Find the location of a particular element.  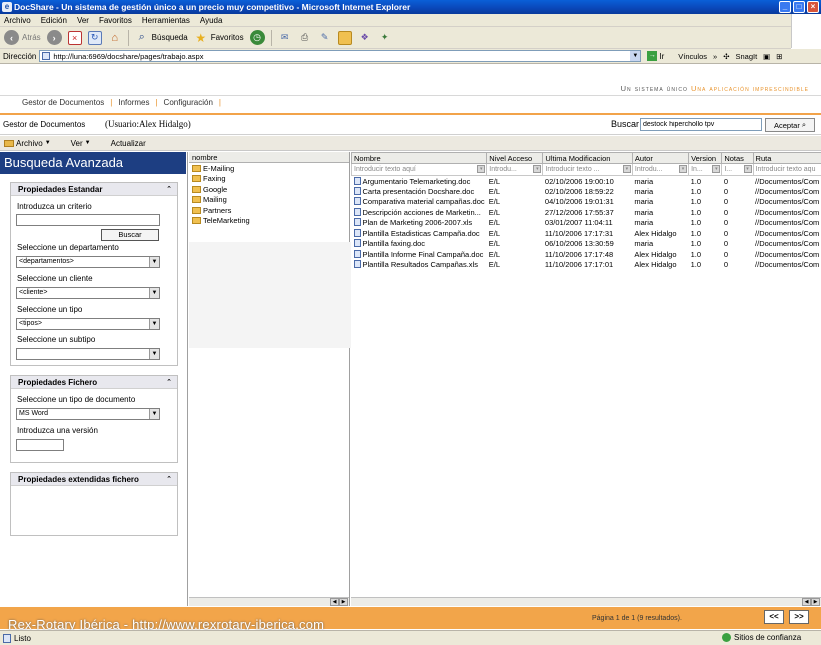

col-notas: Notas is located at coordinates (737, 158).